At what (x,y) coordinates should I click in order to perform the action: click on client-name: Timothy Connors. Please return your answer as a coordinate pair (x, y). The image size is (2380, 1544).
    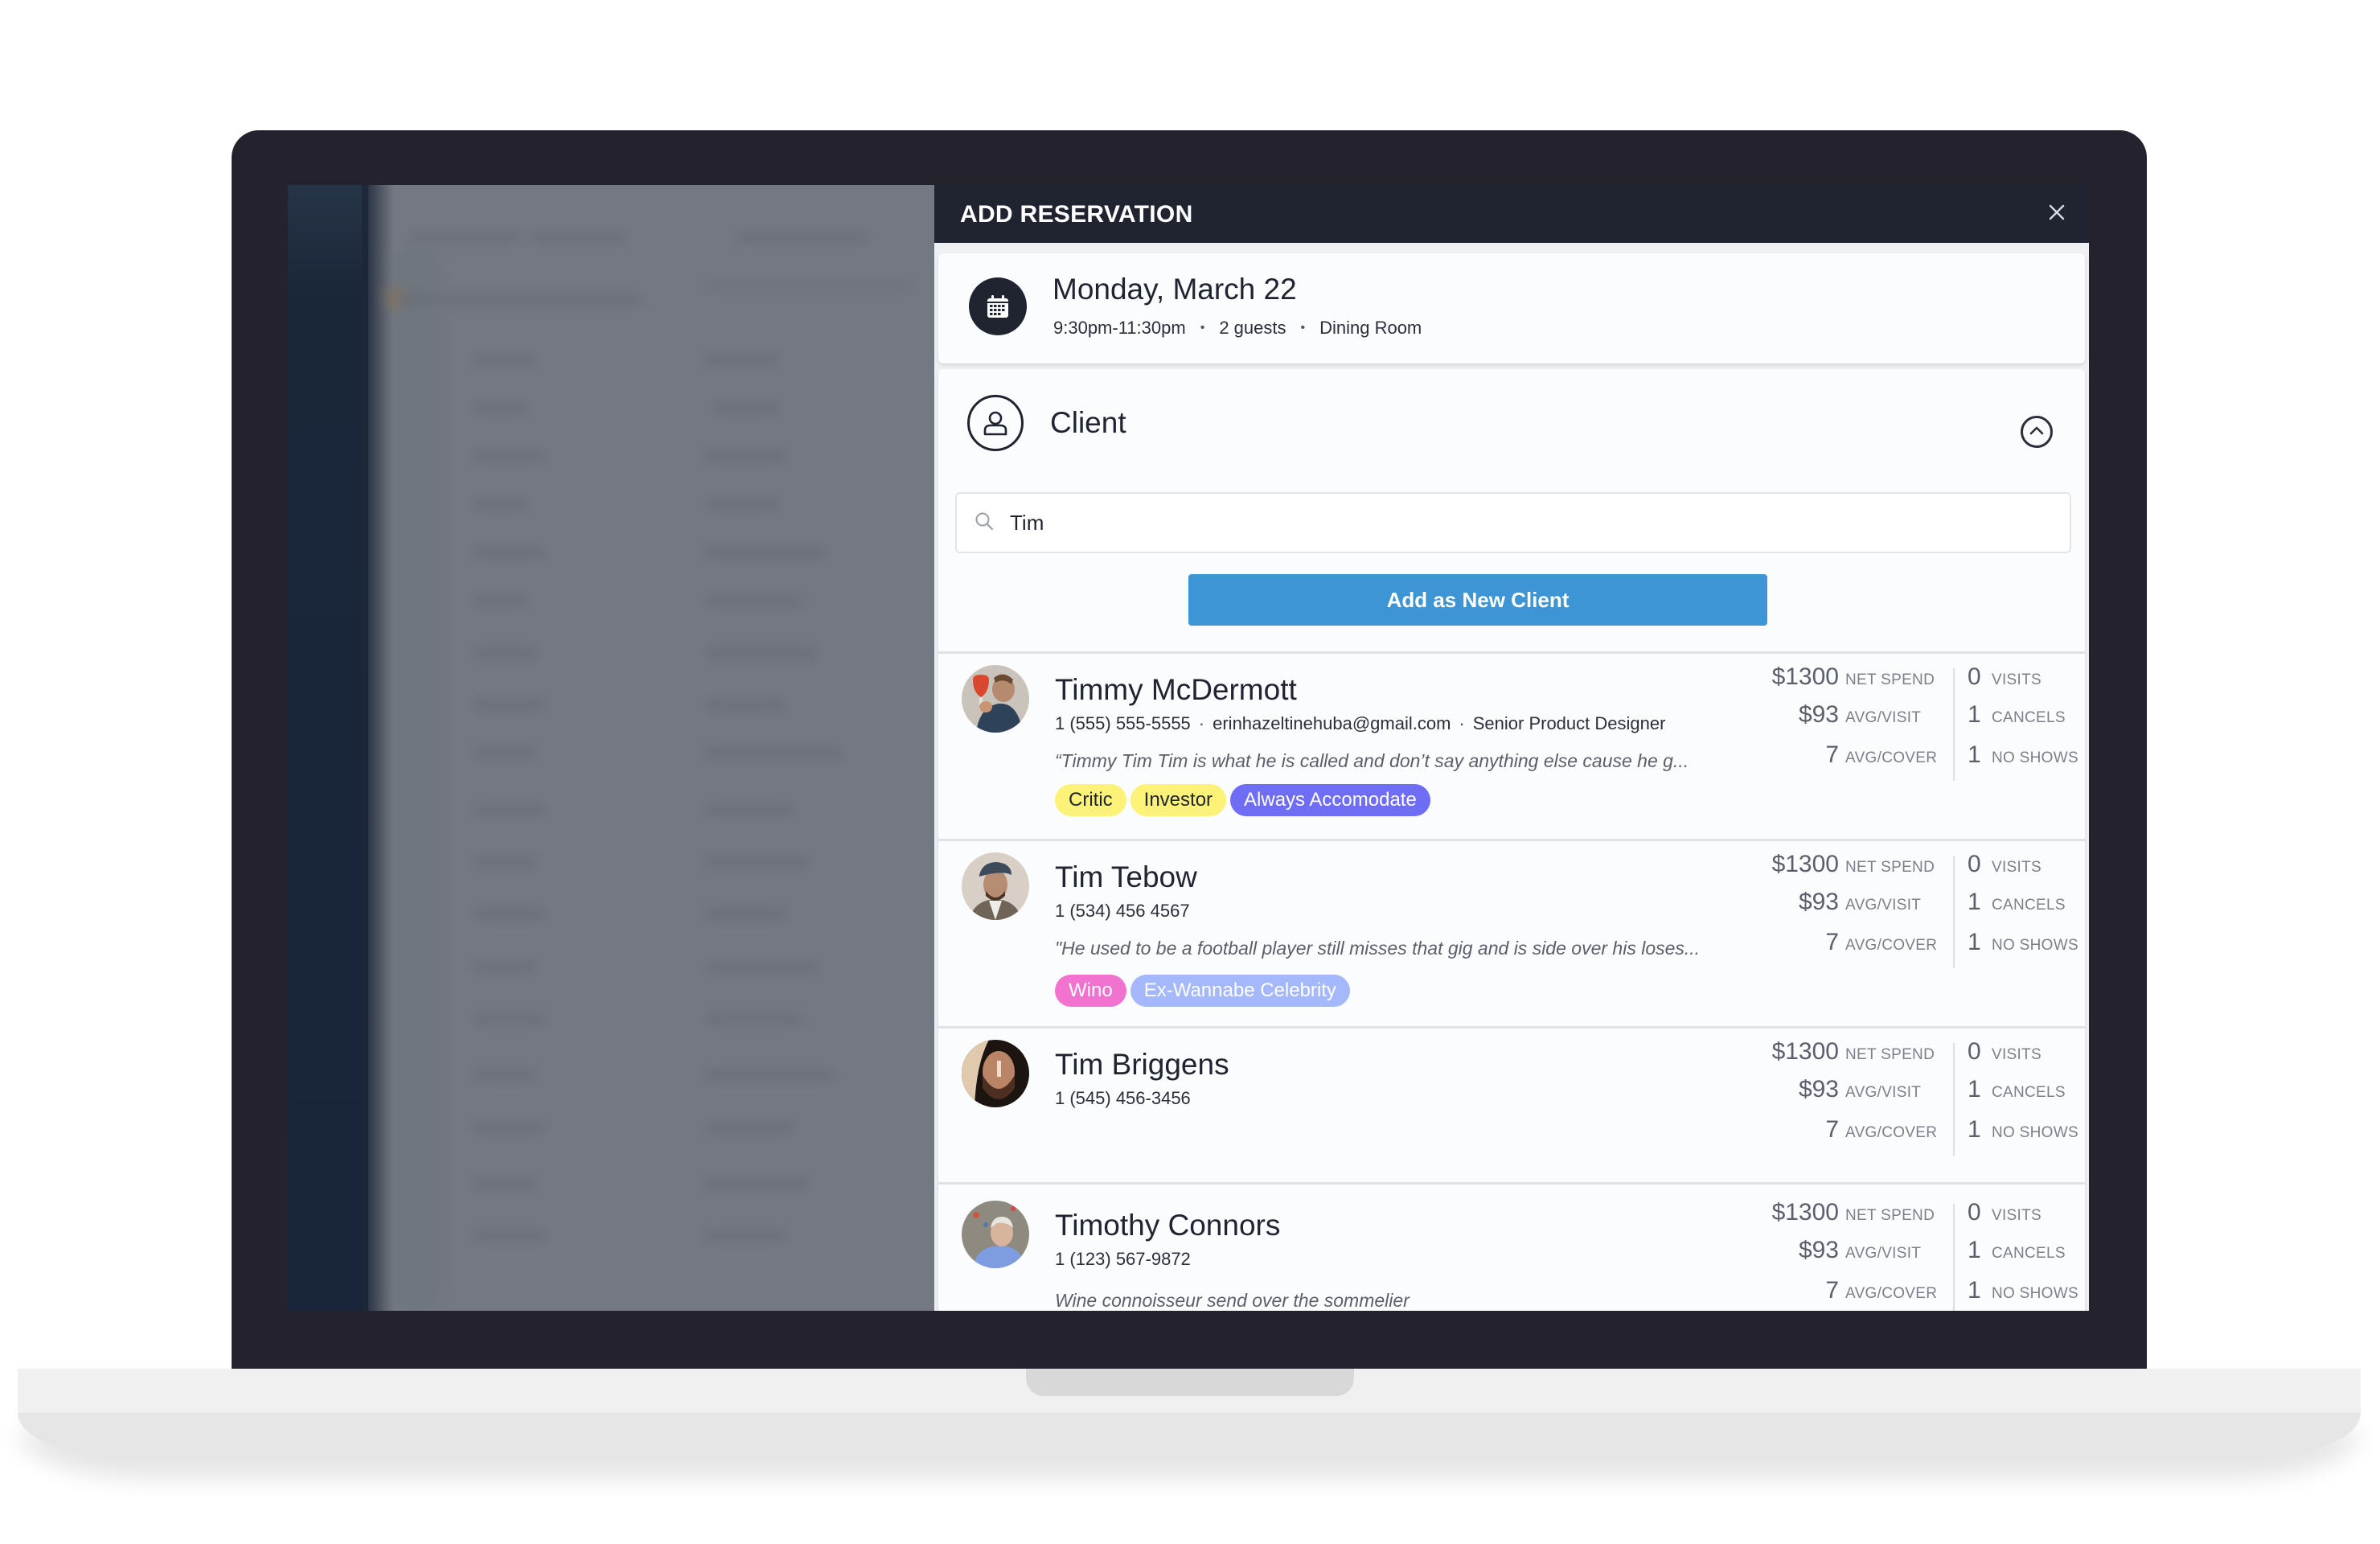
    Looking at the image, I should click on (1168, 1225).